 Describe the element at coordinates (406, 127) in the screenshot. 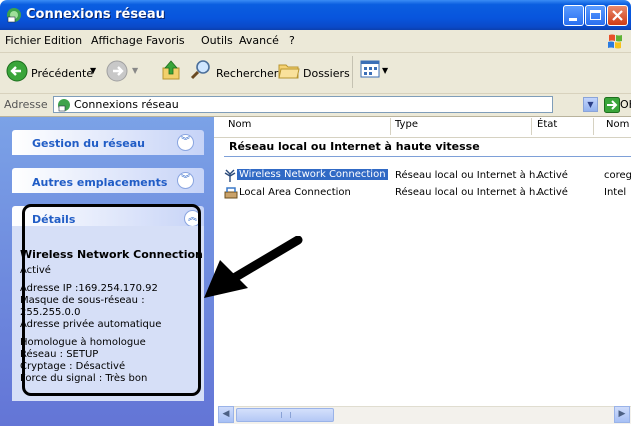

I see `column-header-type: Type` at that location.